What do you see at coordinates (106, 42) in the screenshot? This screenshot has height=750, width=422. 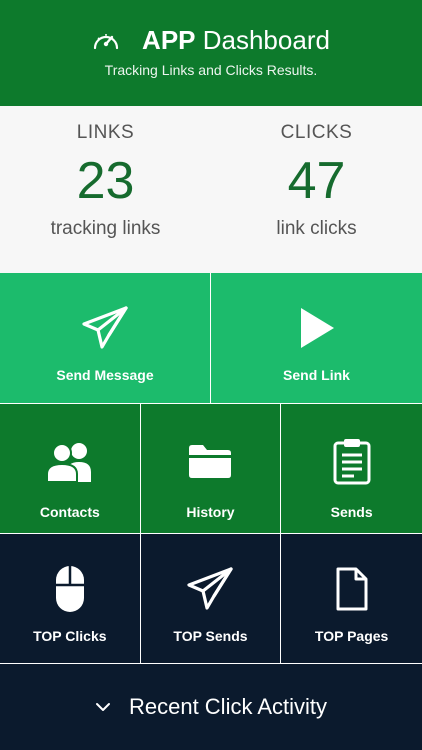 I see `gauge-icon` at bounding box center [106, 42].